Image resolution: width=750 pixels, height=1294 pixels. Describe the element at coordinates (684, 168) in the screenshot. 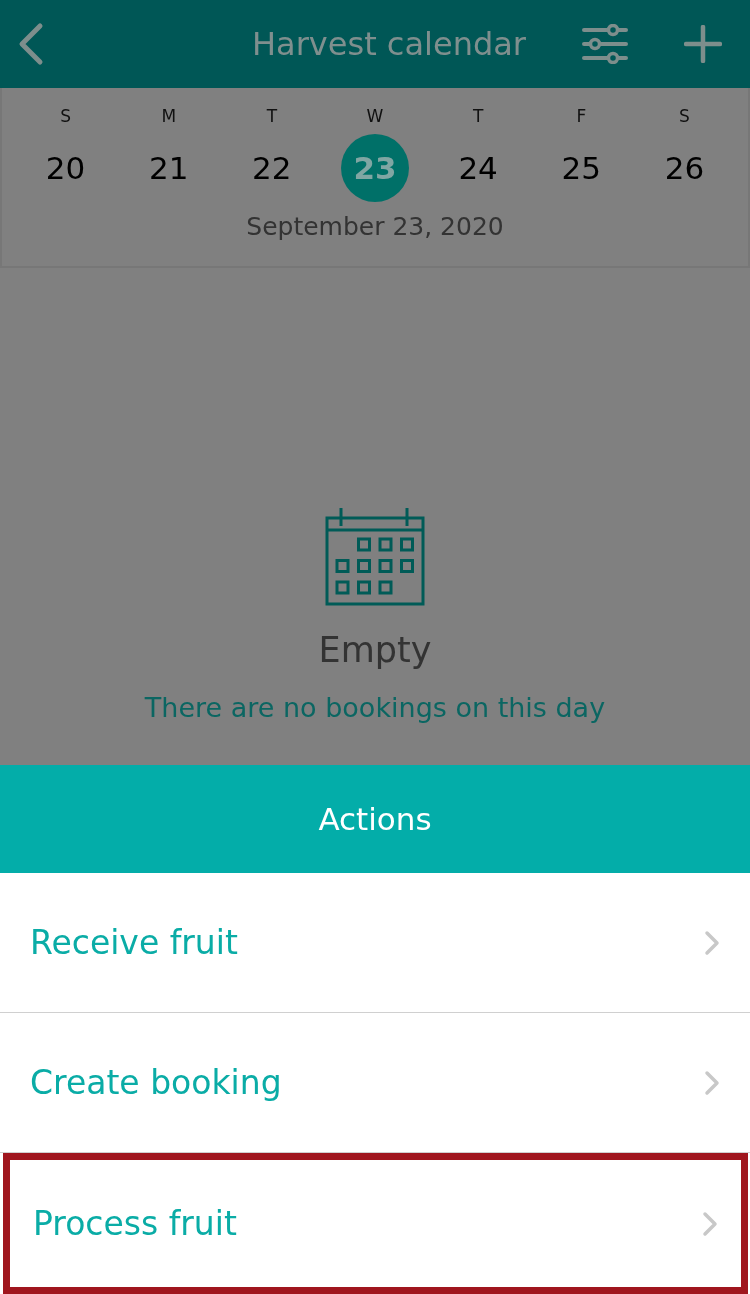

I see `date-number: 26` at that location.